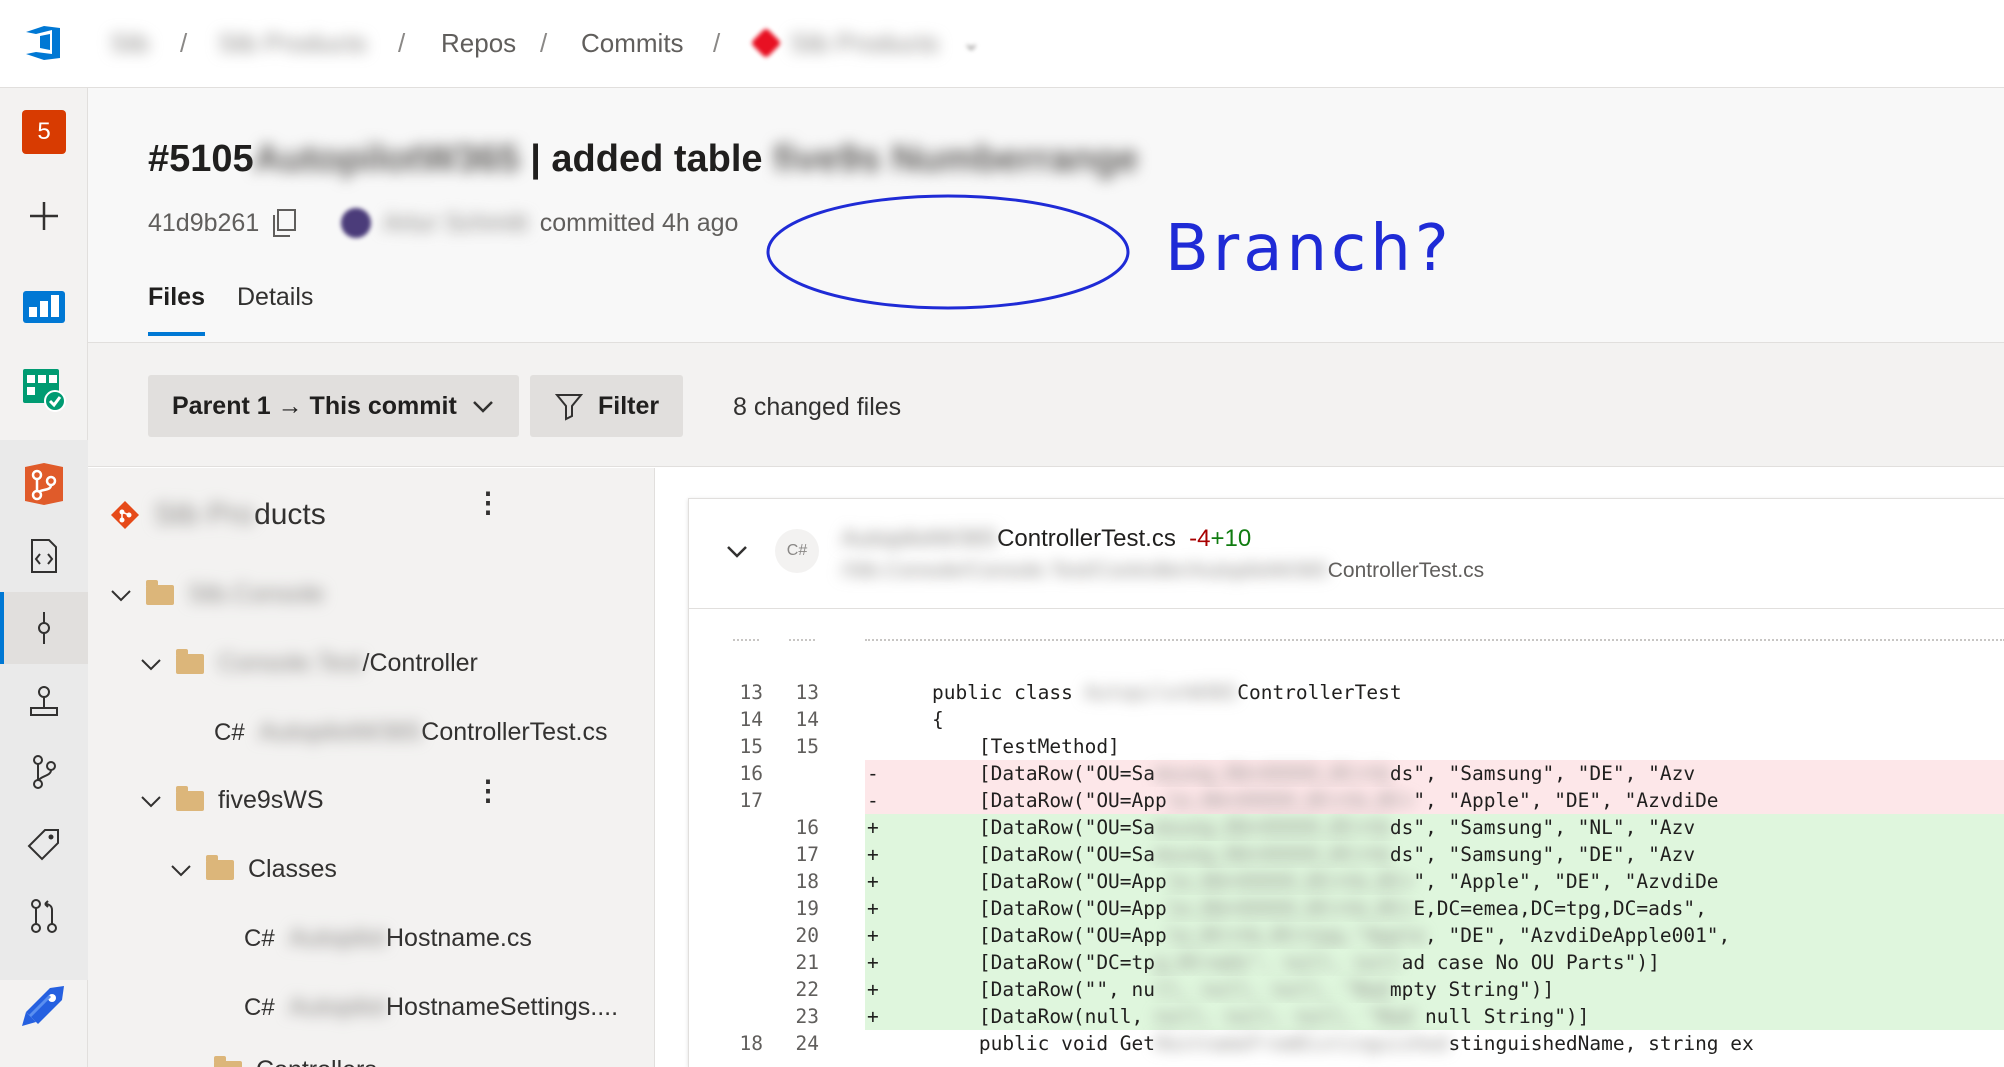  I want to click on rail-files, so click(44, 556).